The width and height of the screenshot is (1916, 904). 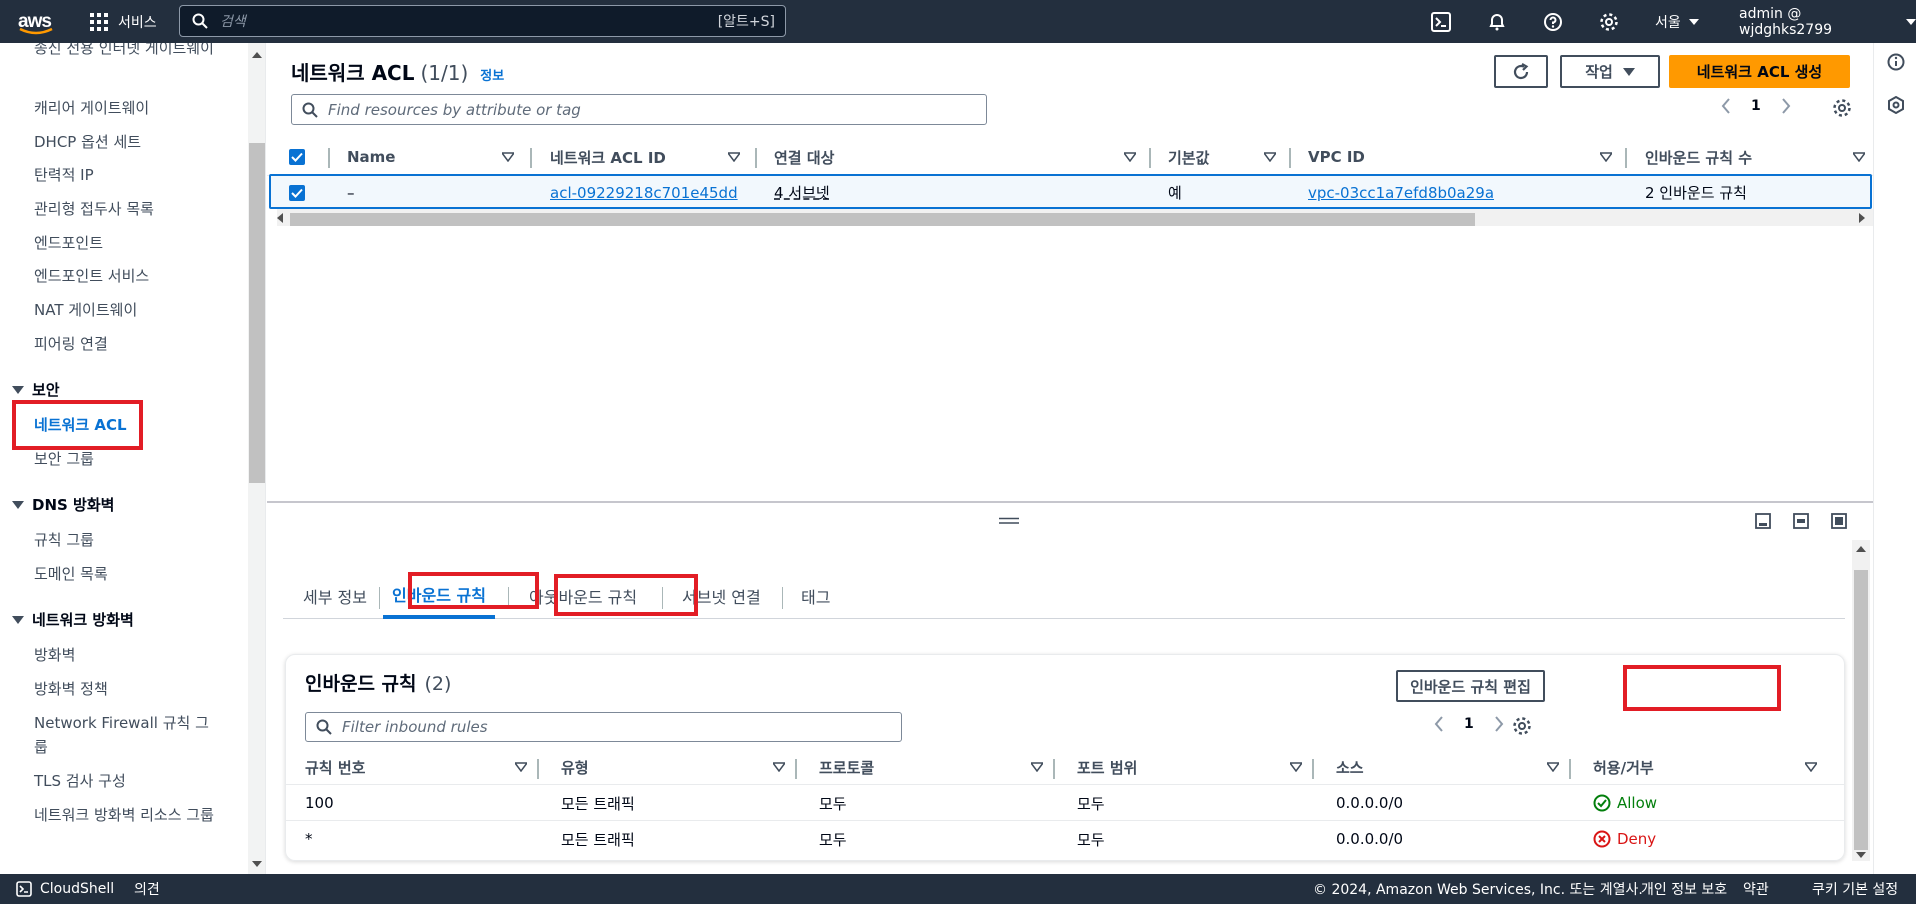 I want to click on info-panel-icon, so click(x=1896, y=62).